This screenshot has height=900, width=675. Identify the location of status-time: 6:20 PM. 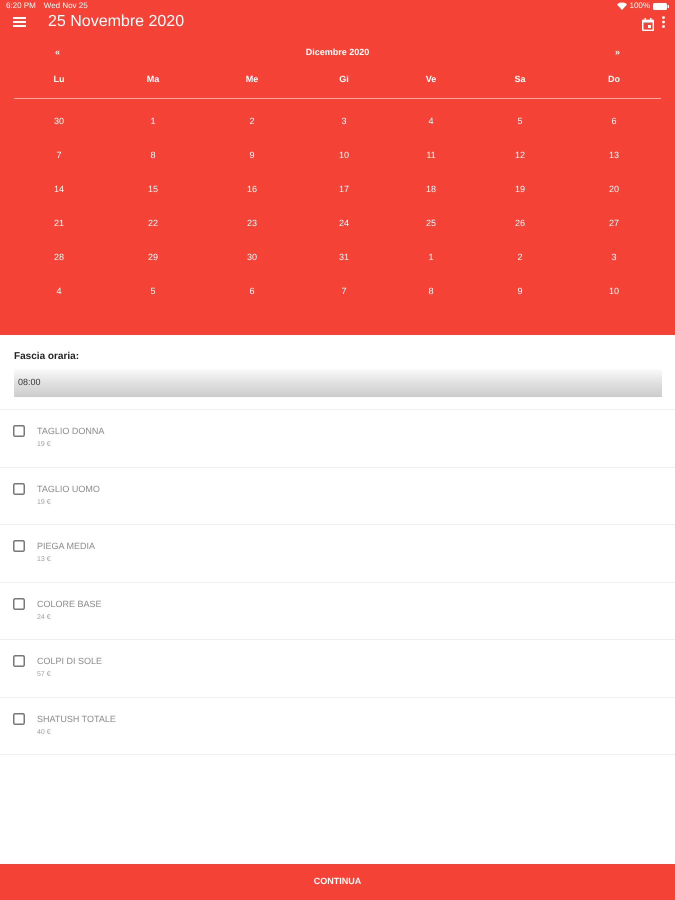
(21, 6).